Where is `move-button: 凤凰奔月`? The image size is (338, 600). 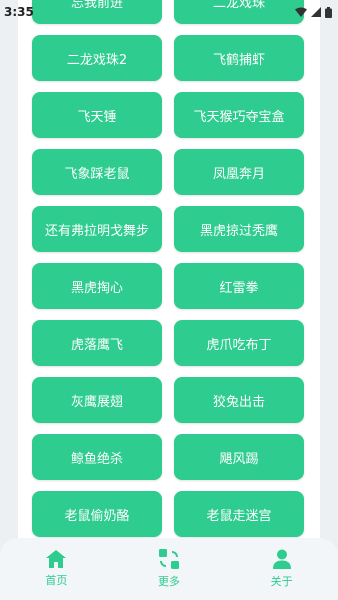 move-button: 凤凰奔月 is located at coordinates (239, 172).